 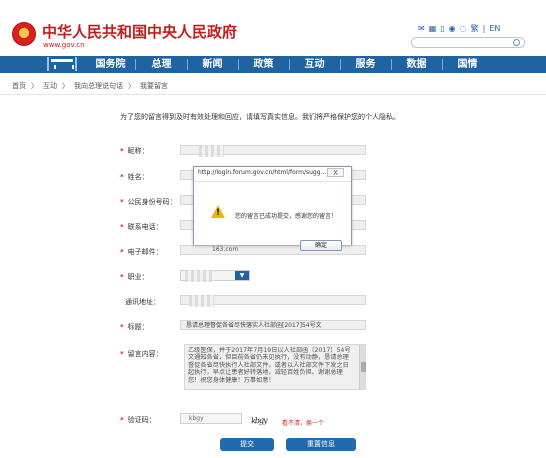 I want to click on top-utility-icons: ✉ ▦ ▯ ◉ ◌ 繁 | EN, so click(x=459, y=29).